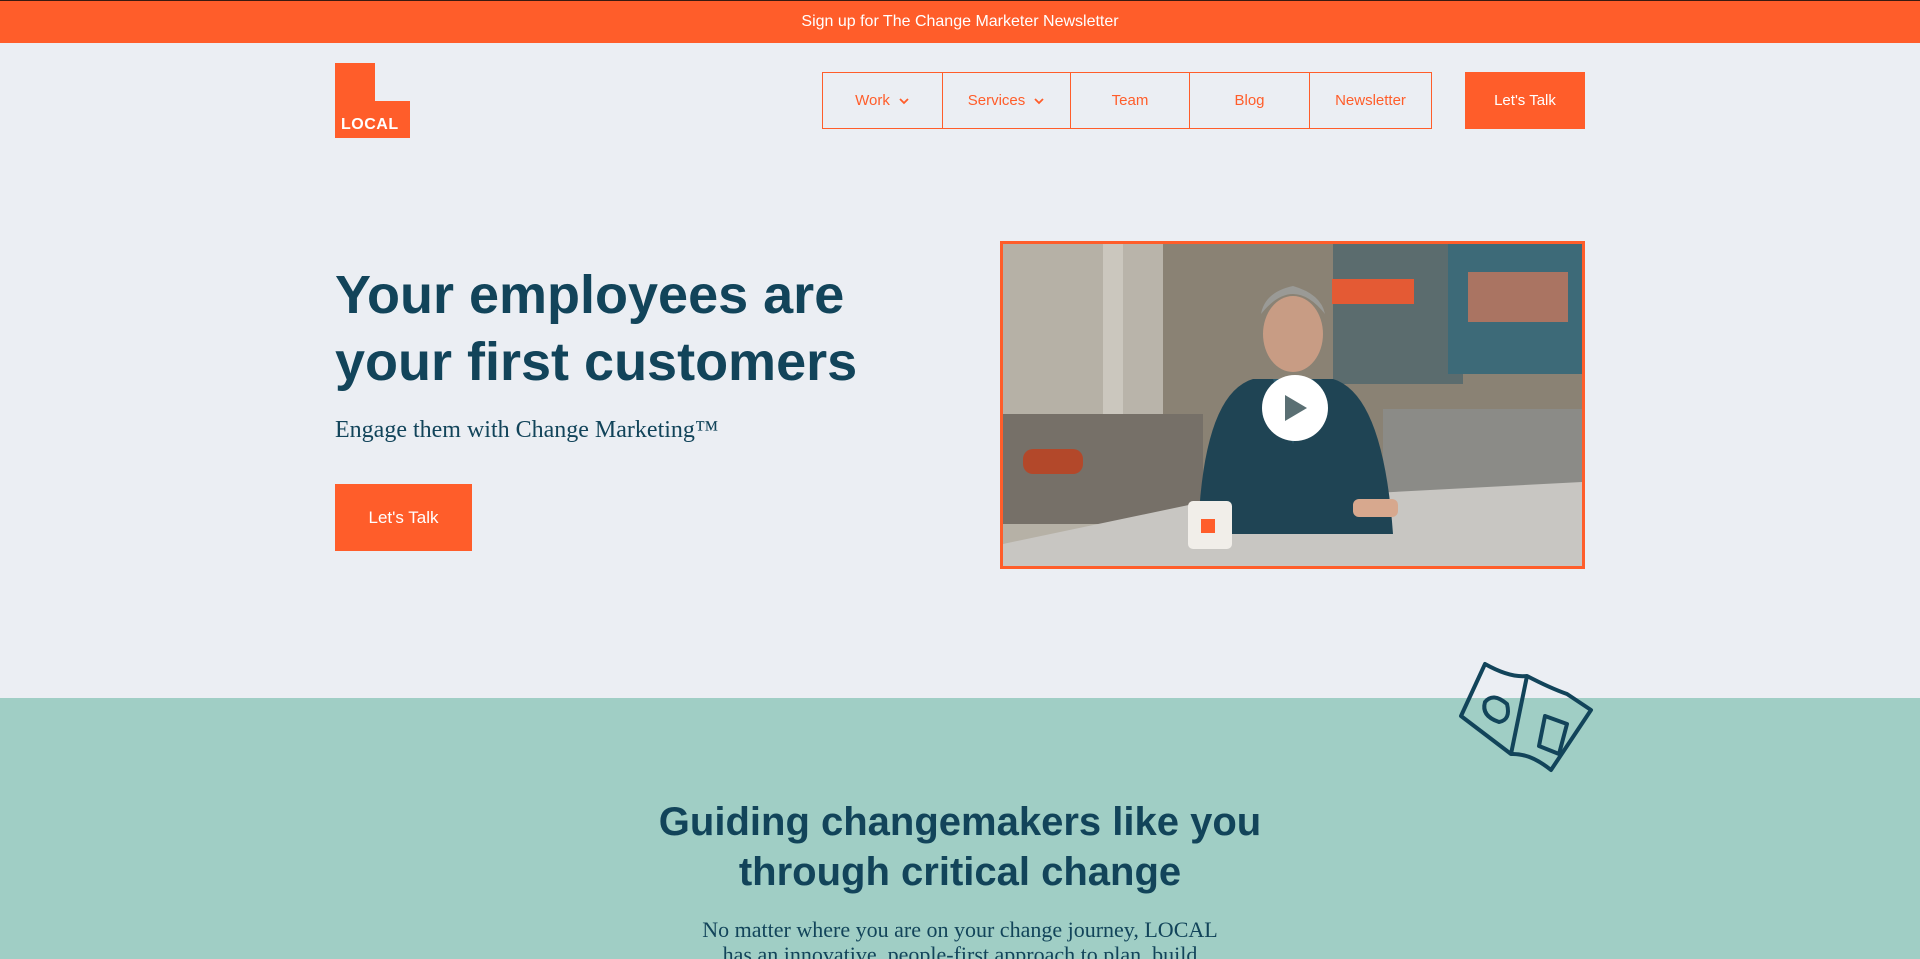  What do you see at coordinates (872, 100) in the screenshot?
I see `nav-item-label: Work` at bounding box center [872, 100].